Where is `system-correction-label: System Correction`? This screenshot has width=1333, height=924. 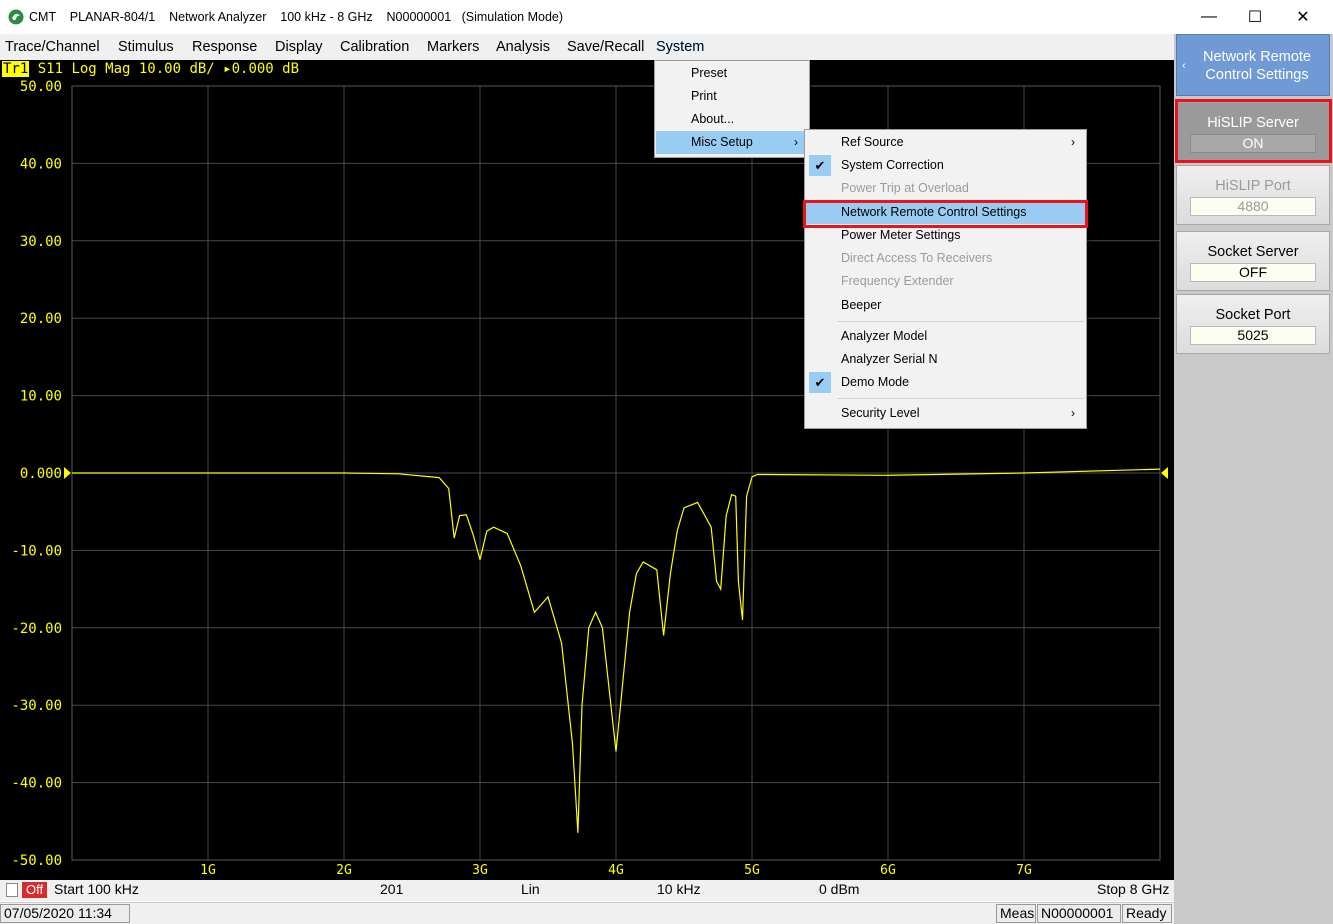
system-correction-label: System Correction is located at coordinates (892, 165).